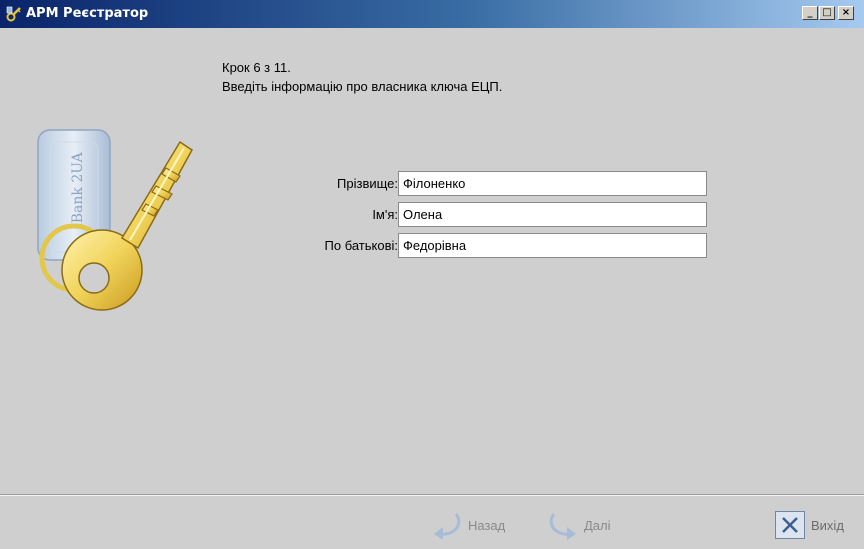 The width and height of the screenshot is (864, 549). I want to click on footer-separator, so click(432, 495).